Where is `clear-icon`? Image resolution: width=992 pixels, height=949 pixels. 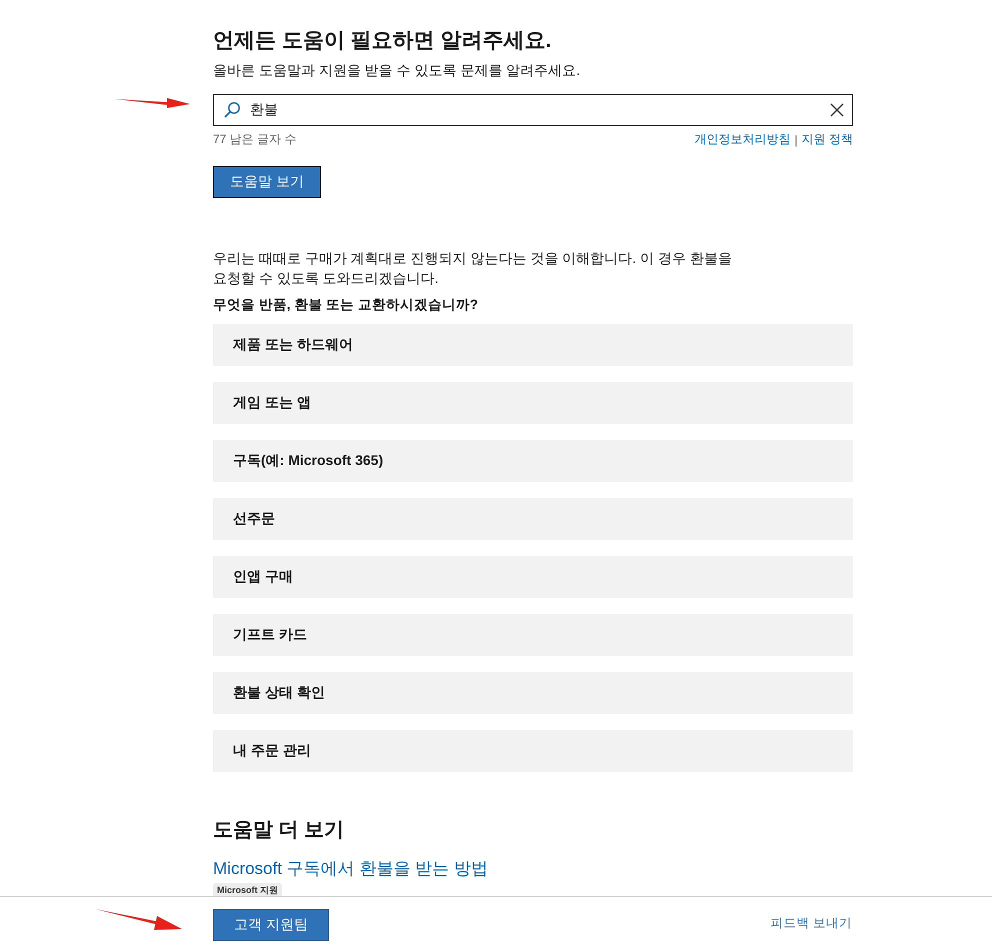
clear-icon is located at coordinates (837, 110).